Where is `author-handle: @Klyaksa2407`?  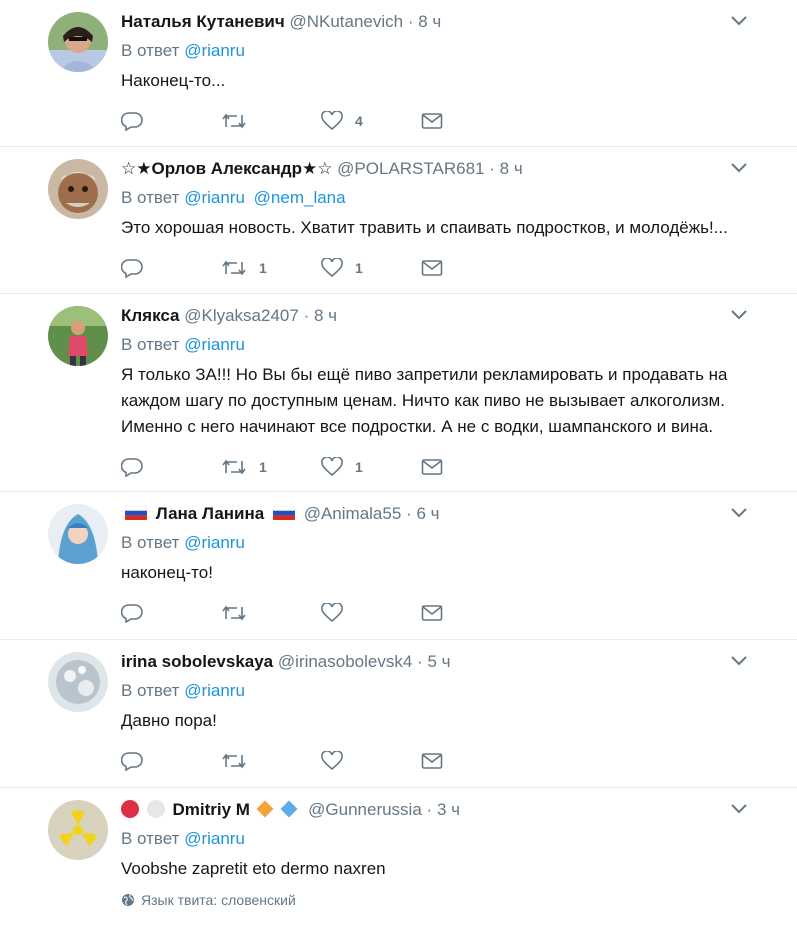 author-handle: @Klyaksa2407 is located at coordinates (241, 315).